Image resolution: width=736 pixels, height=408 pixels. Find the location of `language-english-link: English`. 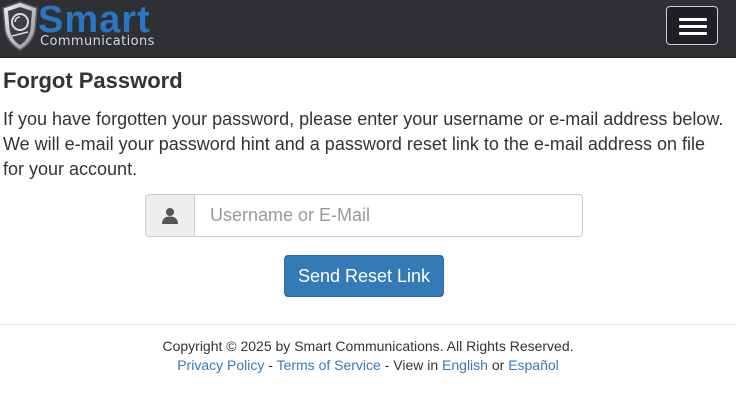

language-english-link: English is located at coordinates (465, 365).